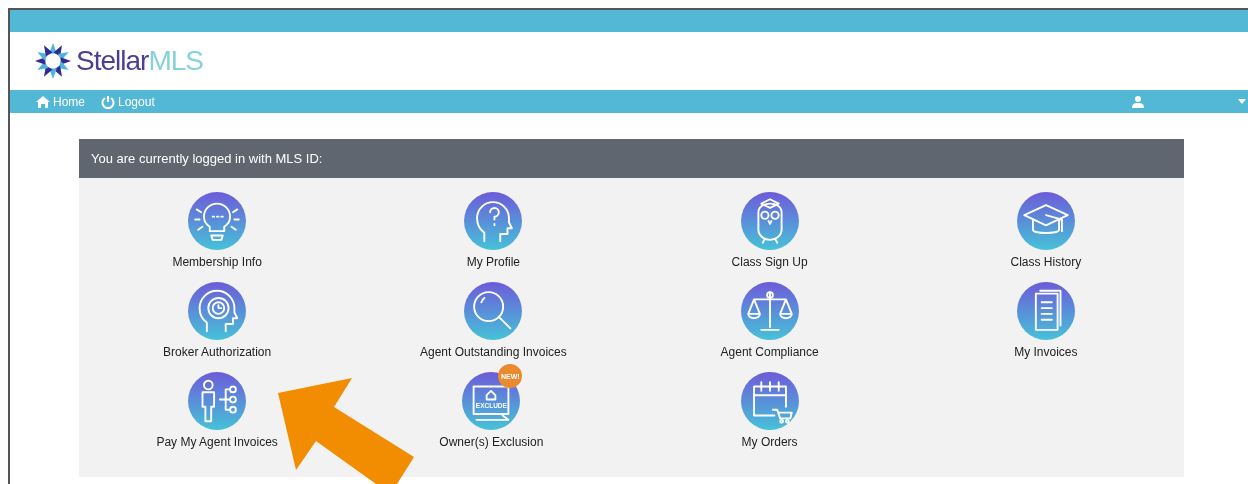 The width and height of the screenshot is (1248, 484). I want to click on tile-link: My Profile, so click(493, 230).